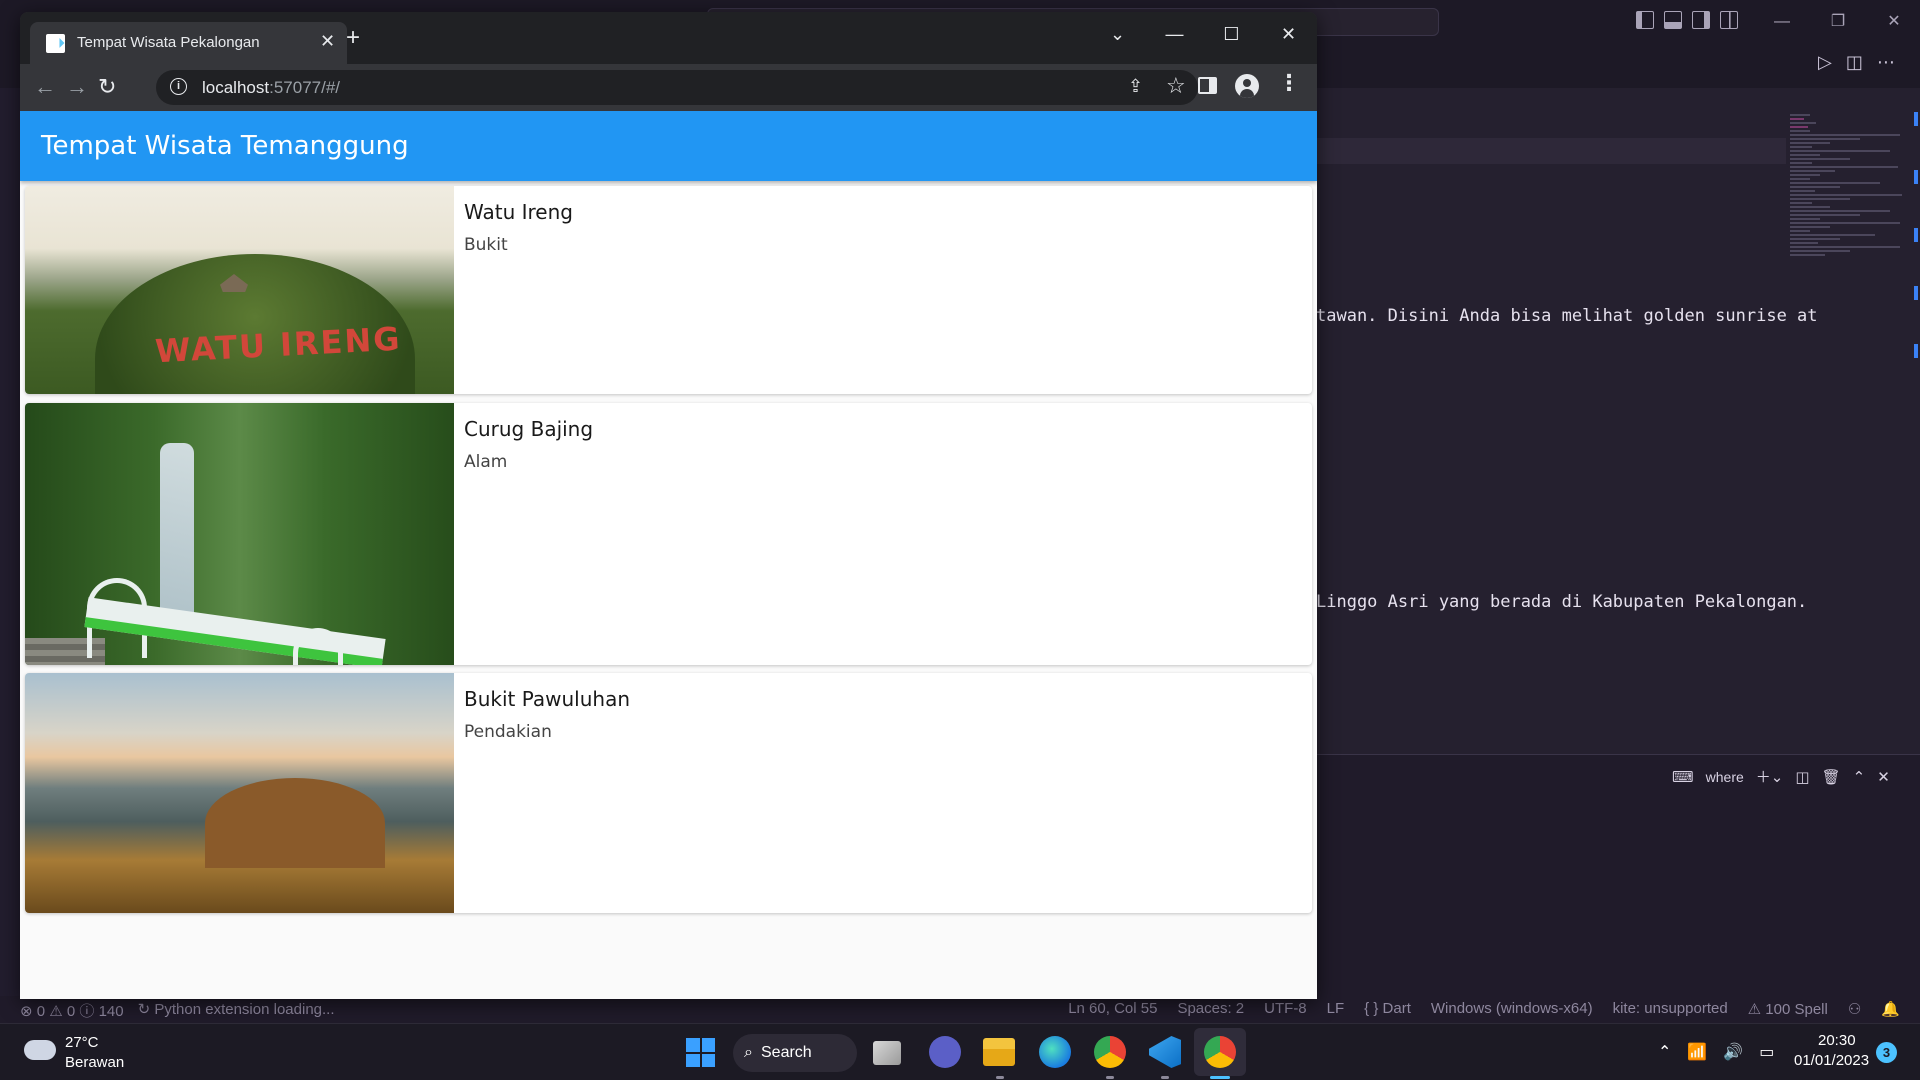 Image resolution: width=1920 pixels, height=1080 pixels. Describe the element at coordinates (1210, 1009) in the screenshot. I see `indentation: Spaces: 2` at that location.